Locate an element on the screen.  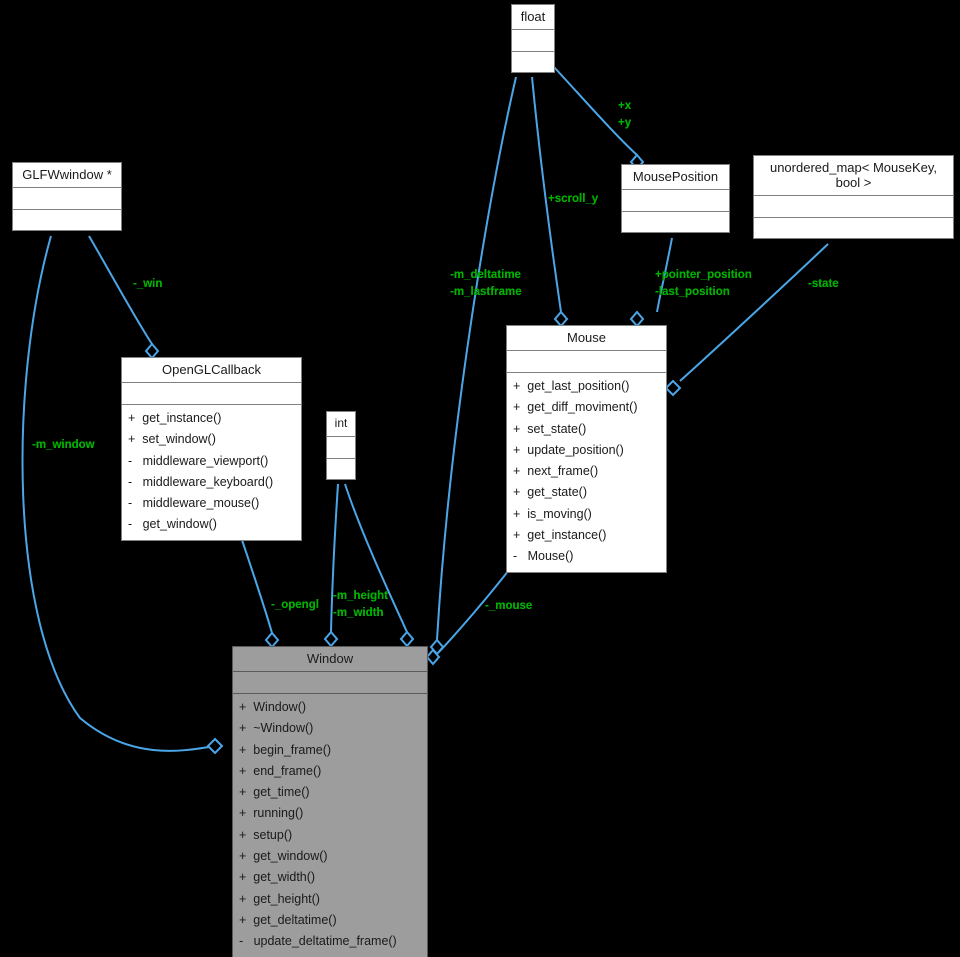
class-member: - Mouse() is located at coordinates (543, 556).